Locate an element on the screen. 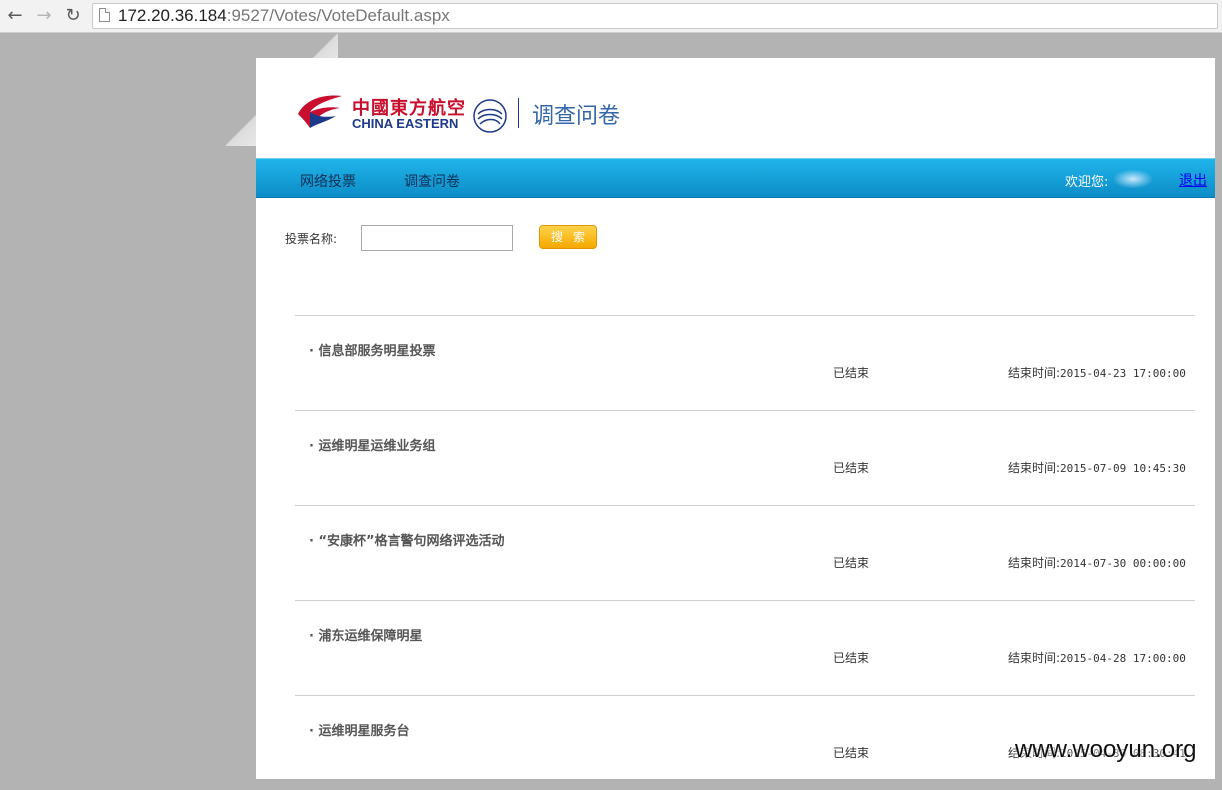 This screenshot has height=790, width=1222. vote-end-time: 结束时间:2015-07-09 10:45:30 is located at coordinates (1097, 467).